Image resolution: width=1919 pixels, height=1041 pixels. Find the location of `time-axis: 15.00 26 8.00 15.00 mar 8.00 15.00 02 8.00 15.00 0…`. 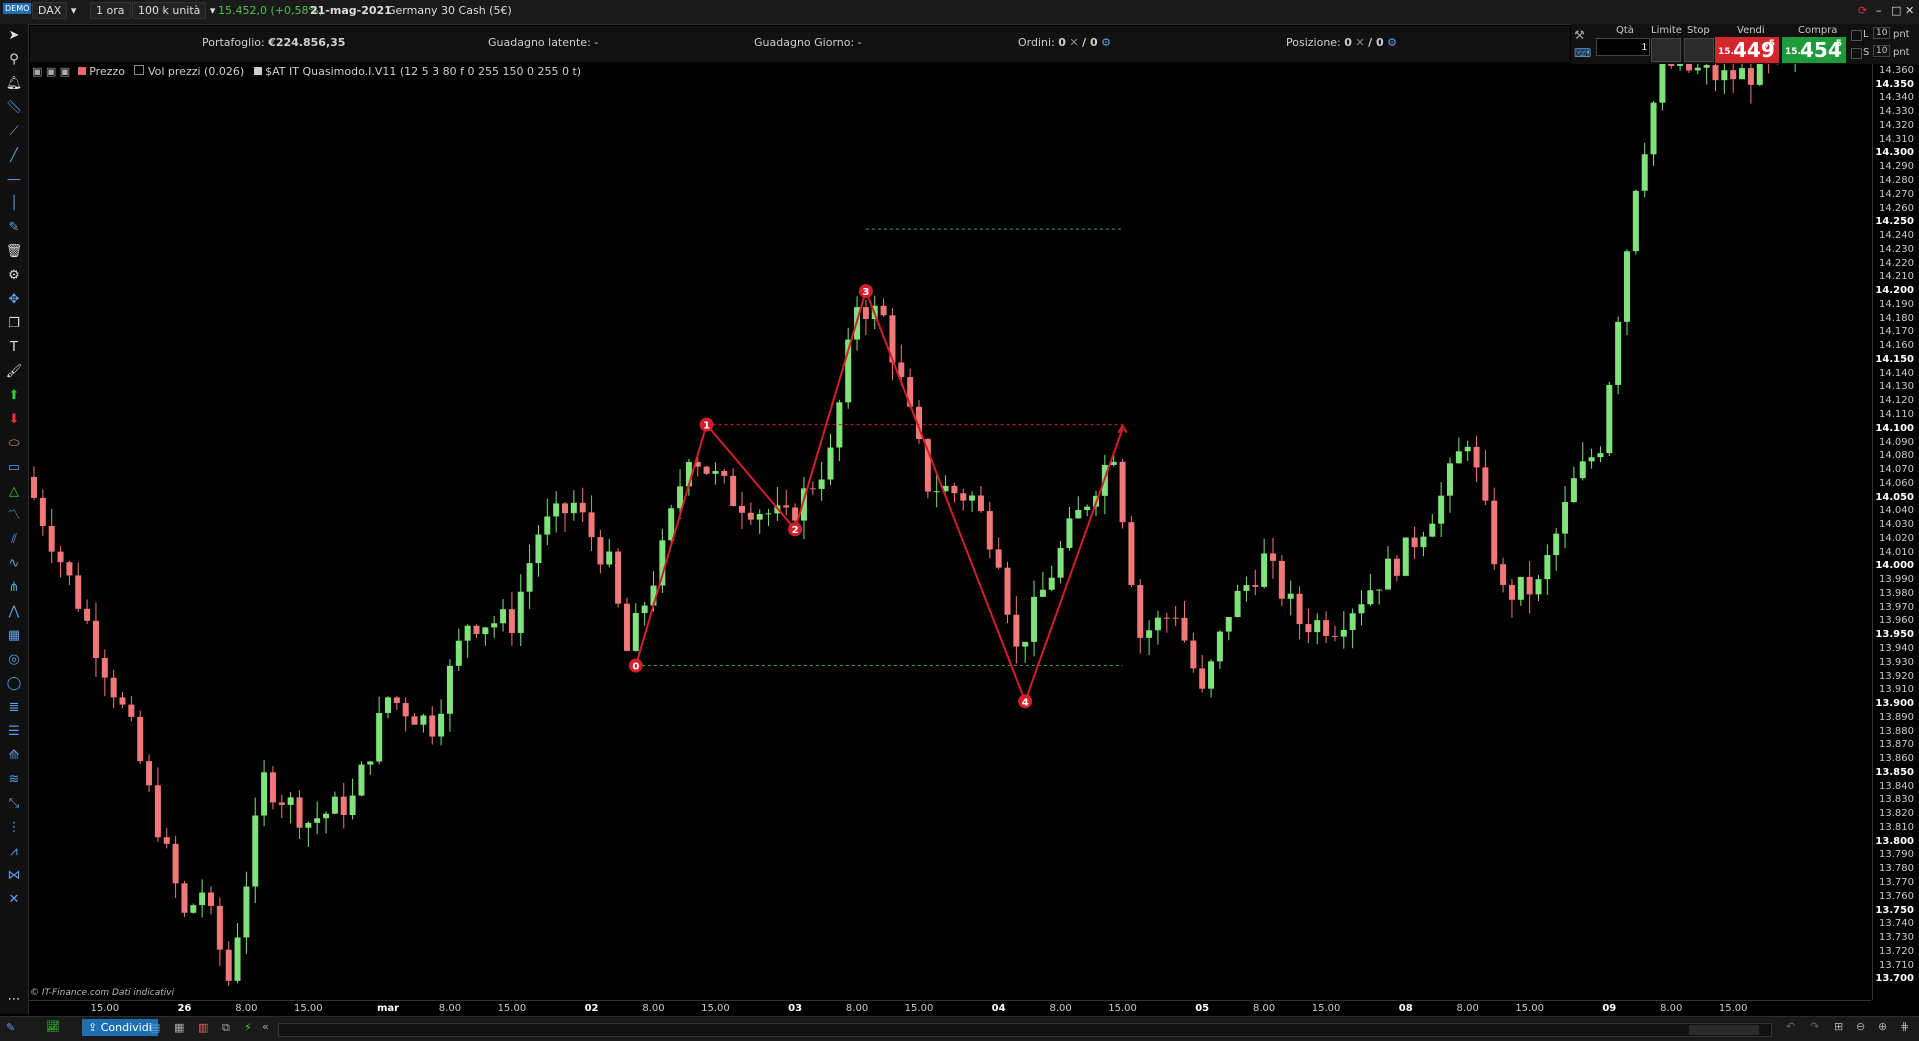

time-axis: 15.00 26 8.00 15.00 mar 8.00 15.00 02 8.00 15.00 0… is located at coordinates (950, 1008).